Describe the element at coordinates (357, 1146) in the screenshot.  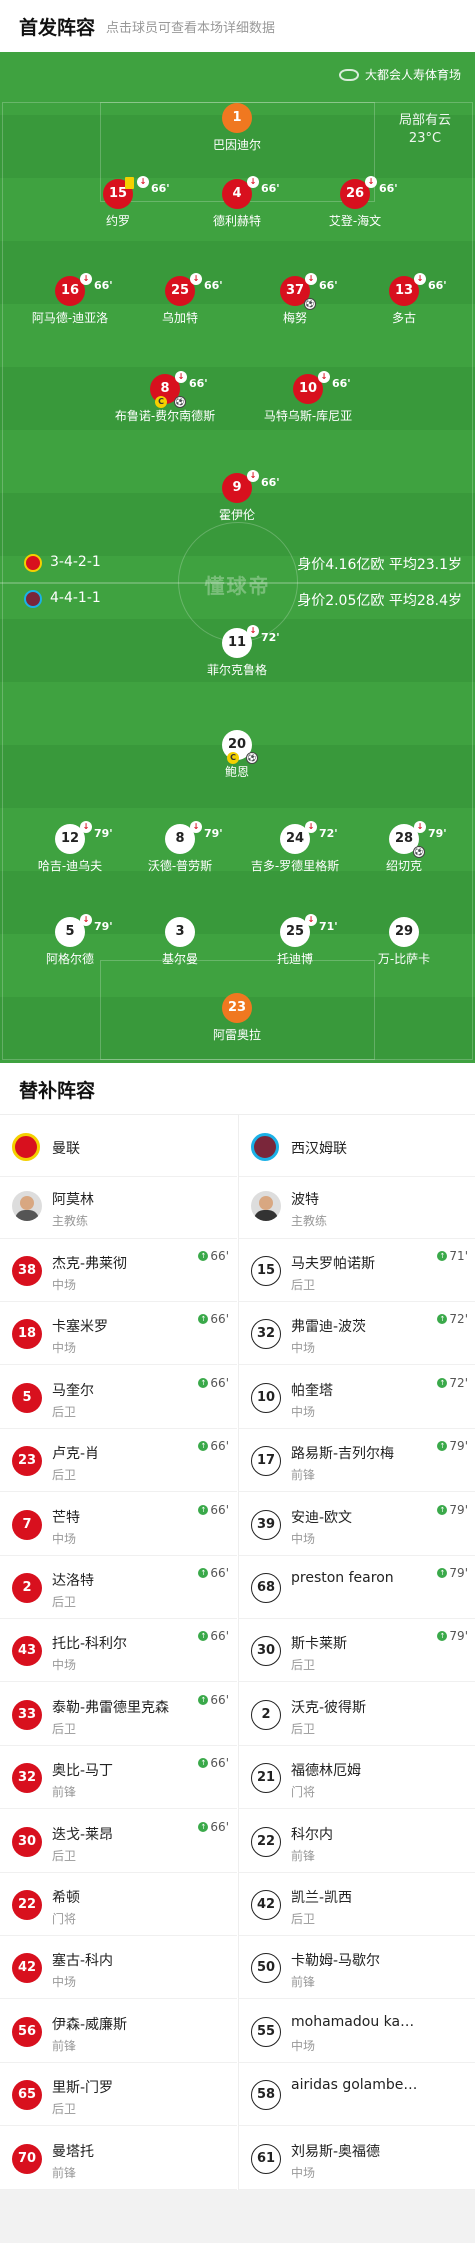
I see `team-row-away: 西汉姆联` at that location.